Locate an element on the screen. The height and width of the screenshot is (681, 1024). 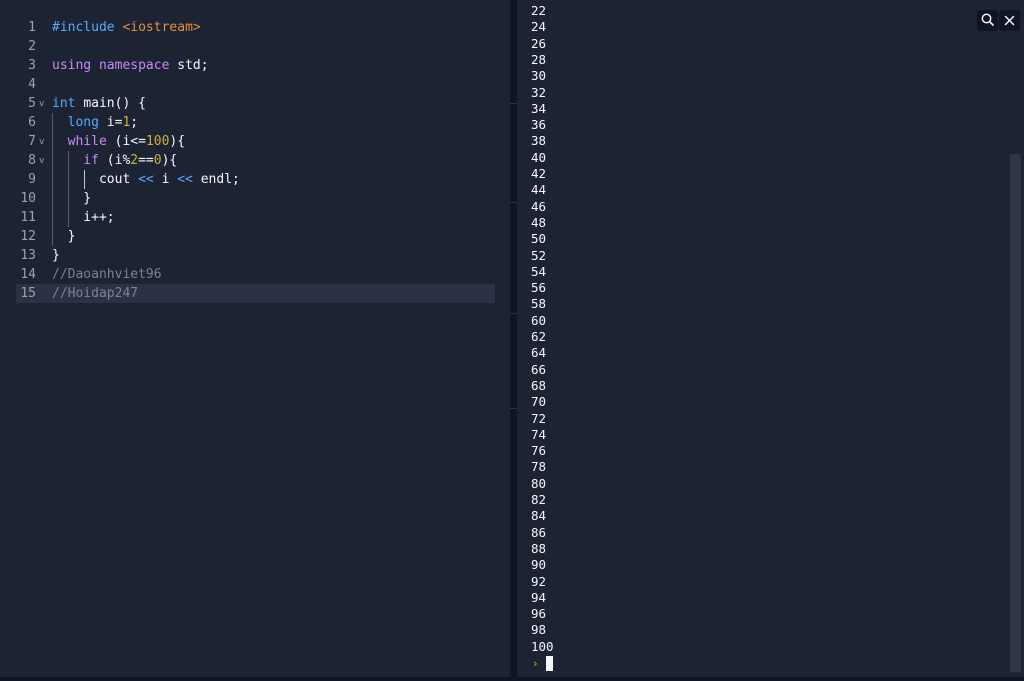
search-button is located at coordinates (987, 20).